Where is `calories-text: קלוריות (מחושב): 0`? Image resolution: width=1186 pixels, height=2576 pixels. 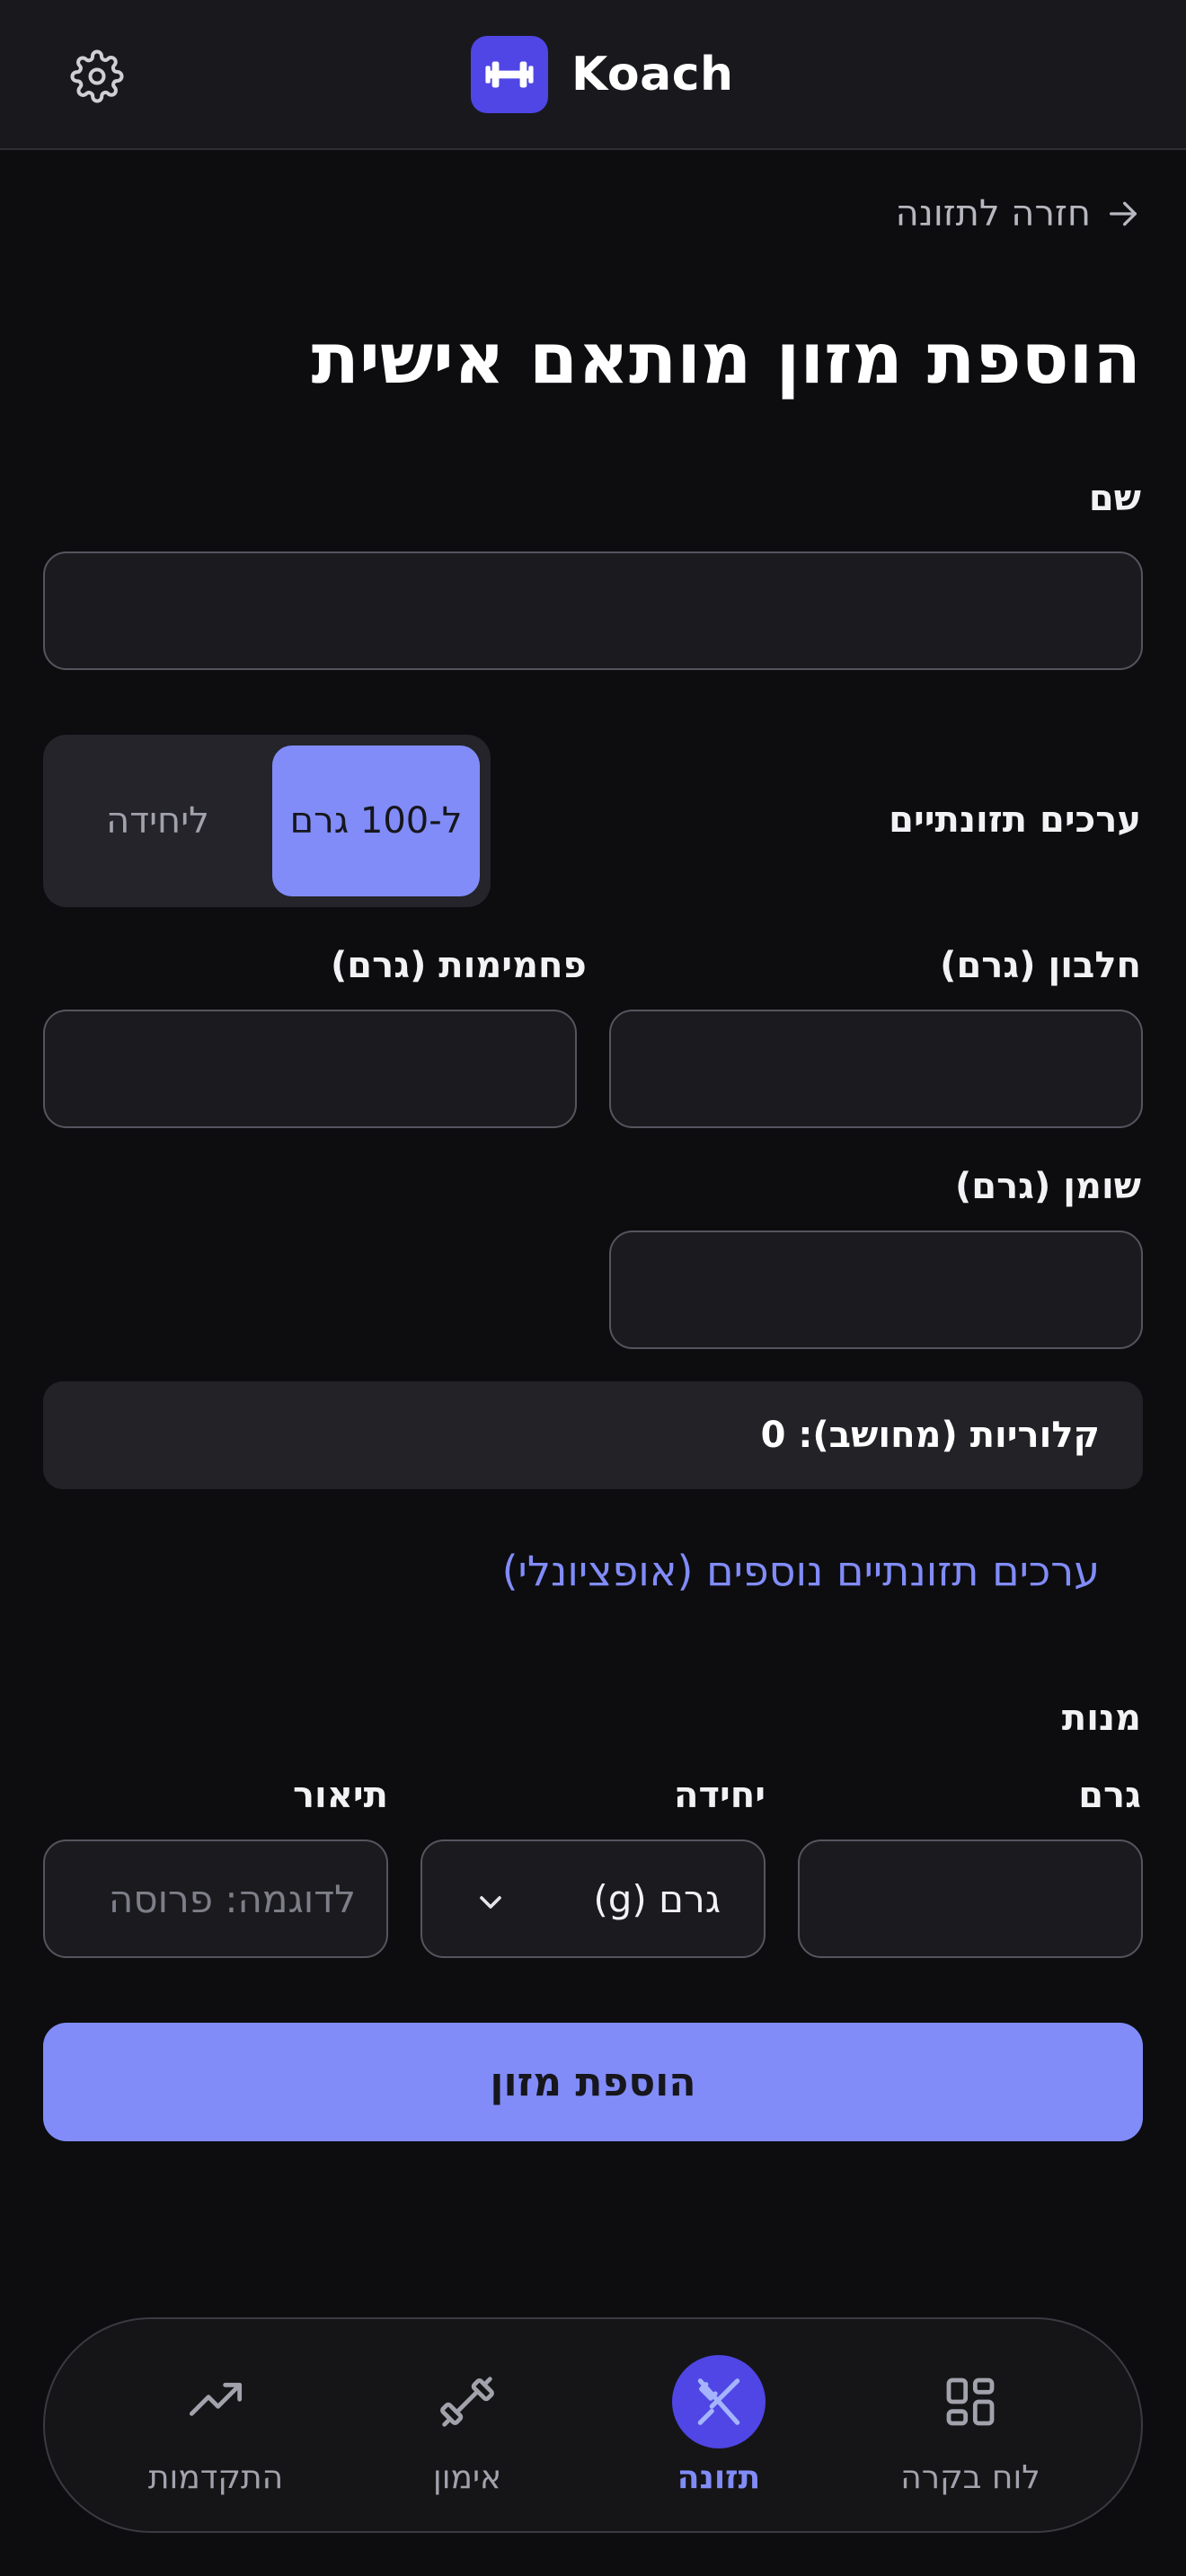
calories-text: קלוריות (מחושב): 0 is located at coordinates (930, 1435).